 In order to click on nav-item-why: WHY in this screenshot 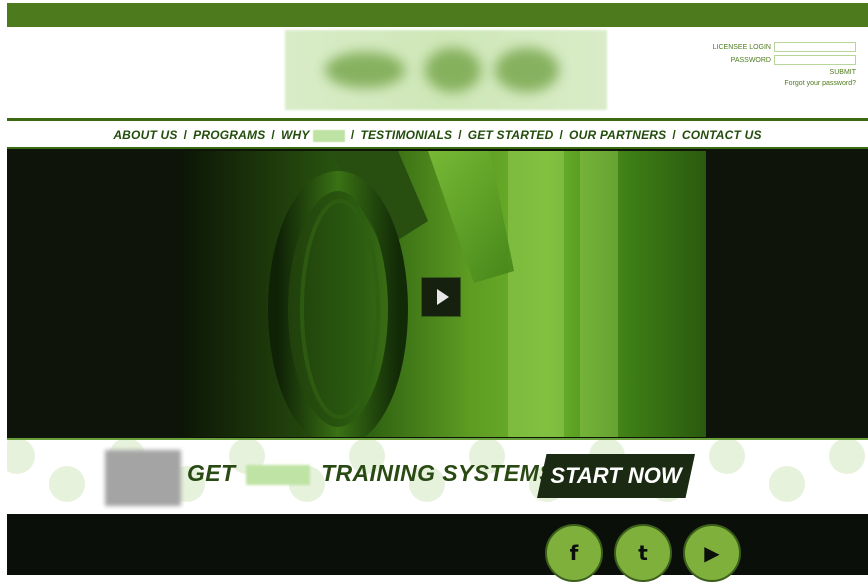, I will do `click(313, 135)`.